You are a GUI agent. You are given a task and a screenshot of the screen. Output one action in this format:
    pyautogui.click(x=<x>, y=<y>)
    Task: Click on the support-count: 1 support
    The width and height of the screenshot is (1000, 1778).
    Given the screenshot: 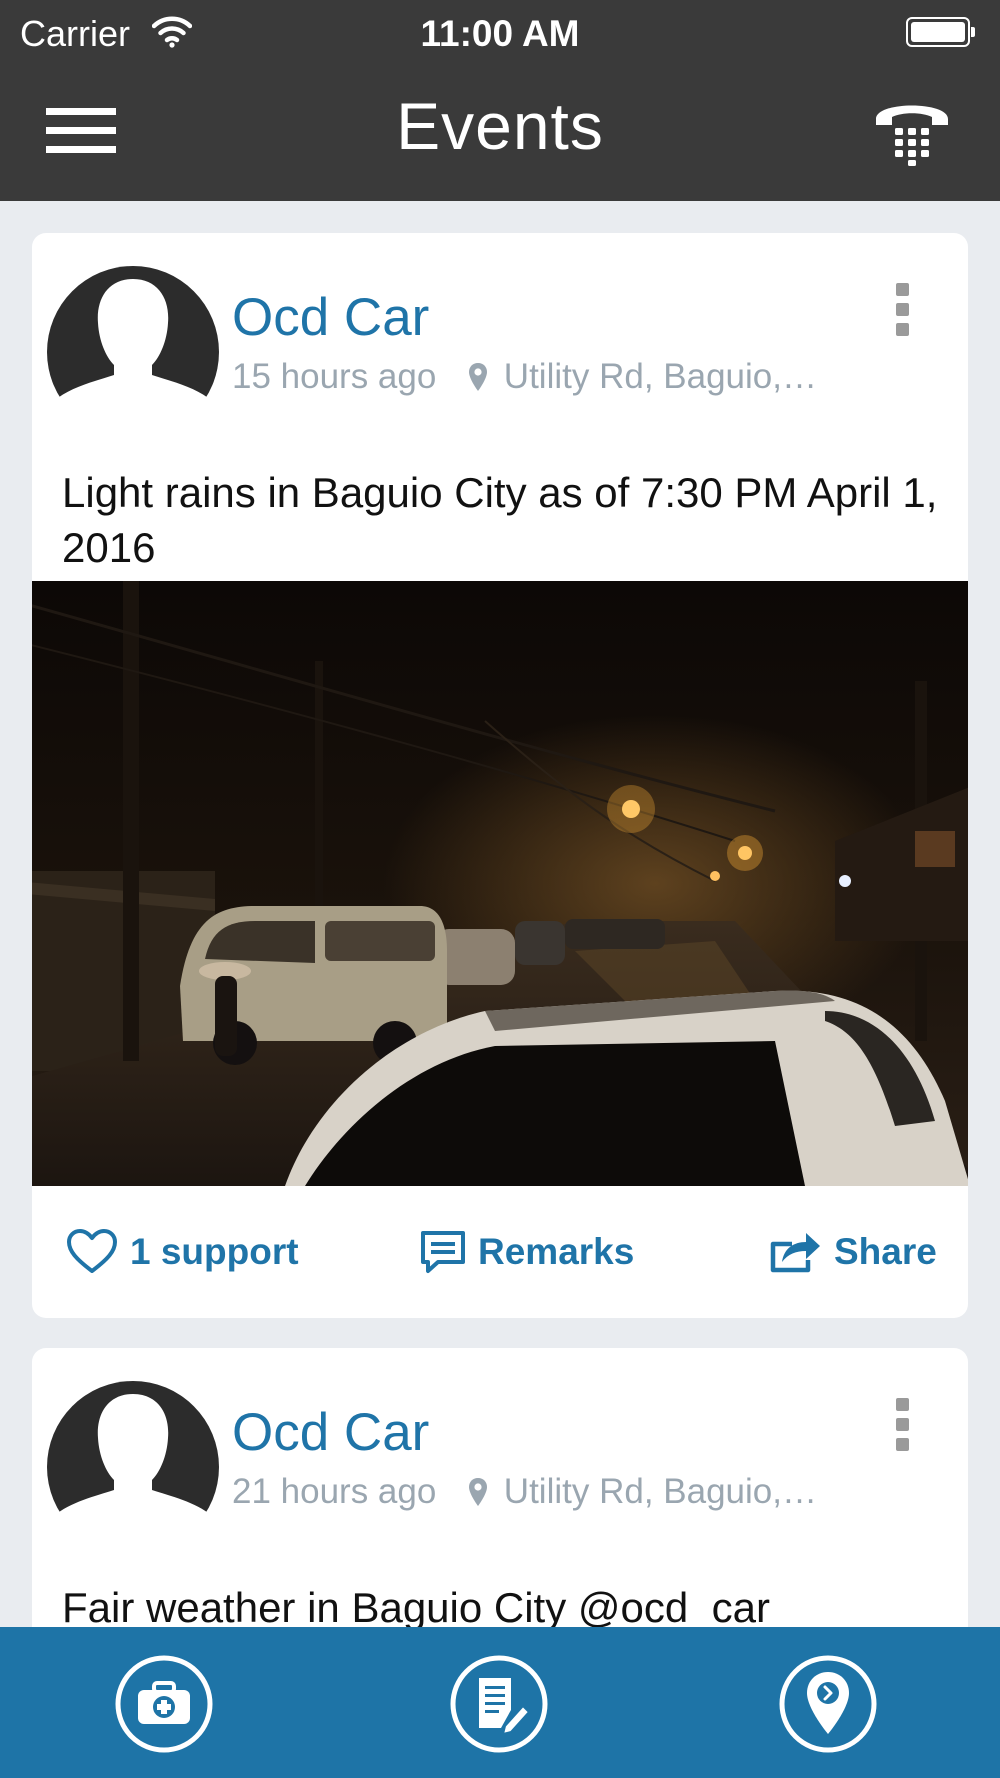 What is the action you would take?
    pyautogui.click(x=214, y=1251)
    